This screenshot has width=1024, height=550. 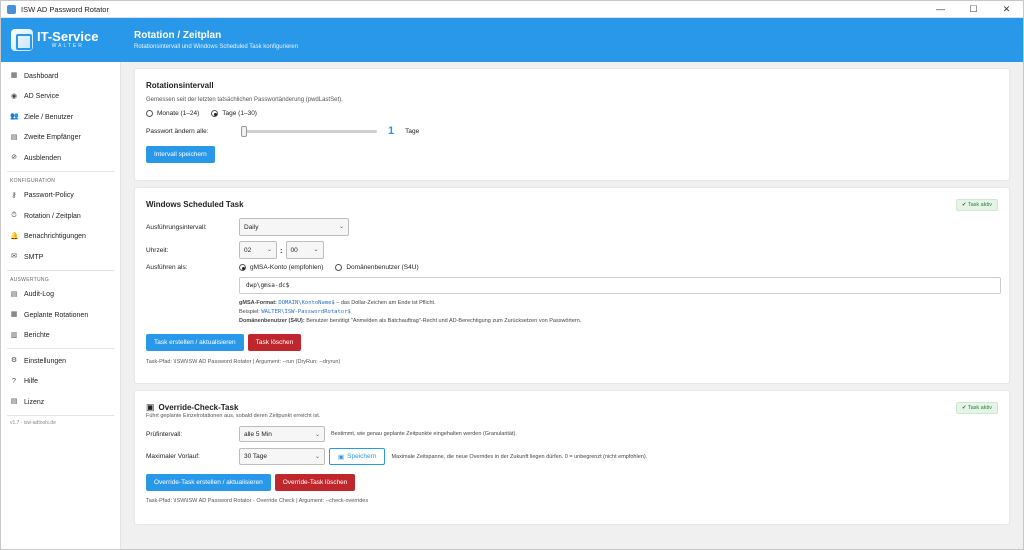 What do you see at coordinates (14, 76) in the screenshot?
I see `dashboard-icon: ▦` at bounding box center [14, 76].